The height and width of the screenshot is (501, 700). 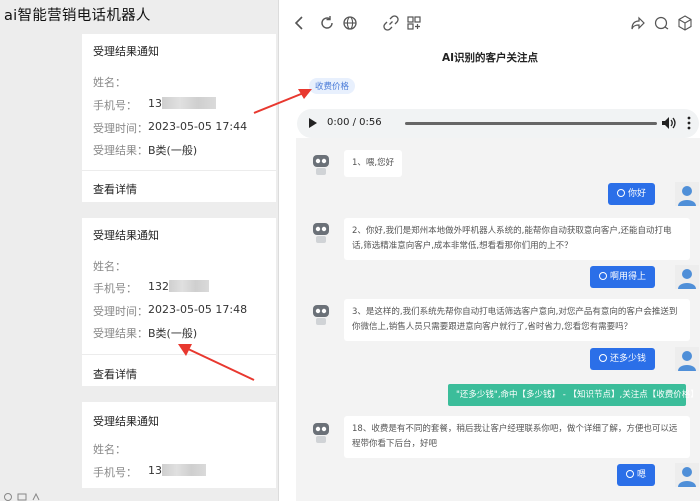 I want to click on user-message: 嗯, so click(x=635, y=475).